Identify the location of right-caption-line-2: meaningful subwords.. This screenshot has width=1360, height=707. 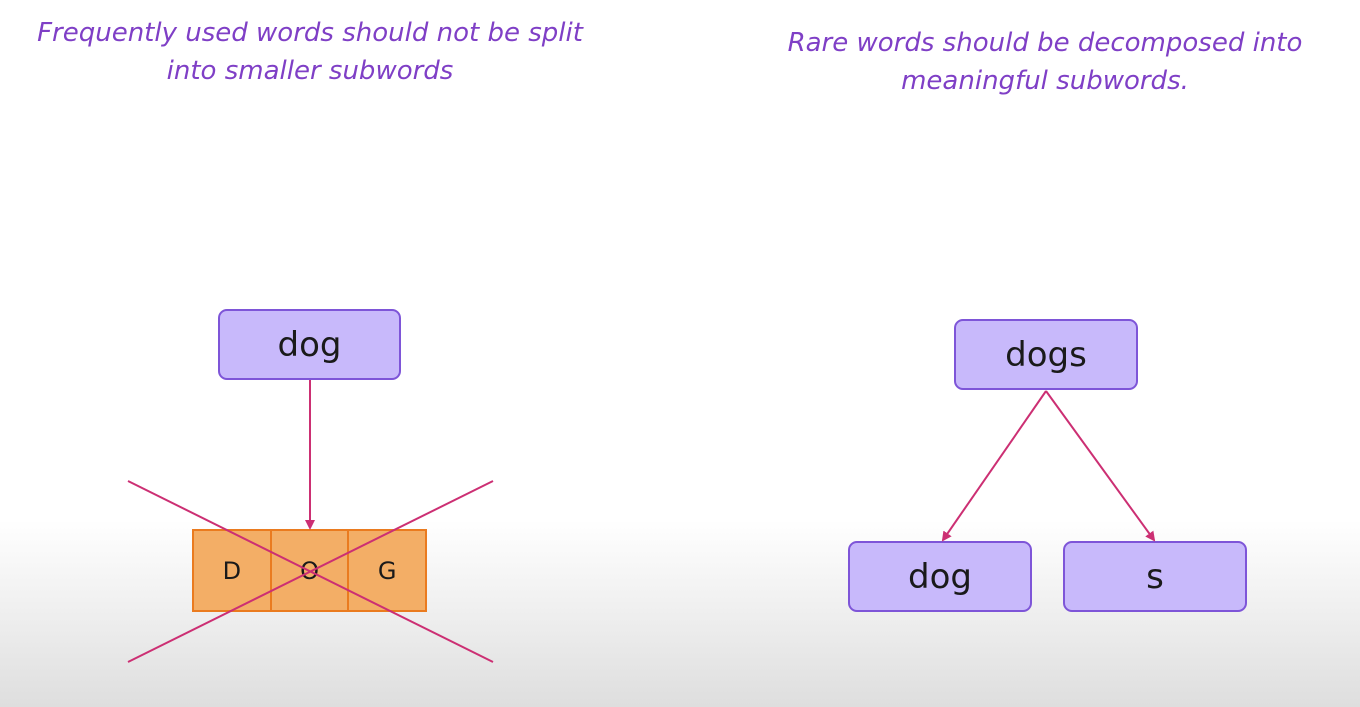
(1045, 81).